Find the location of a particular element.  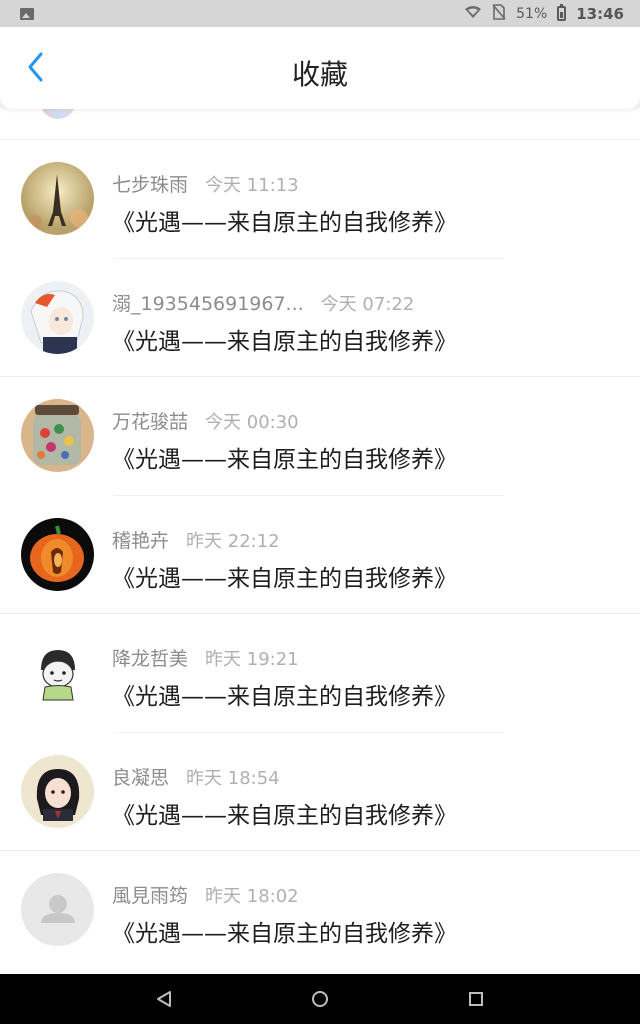

default-user-avatar is located at coordinates (57, 909).